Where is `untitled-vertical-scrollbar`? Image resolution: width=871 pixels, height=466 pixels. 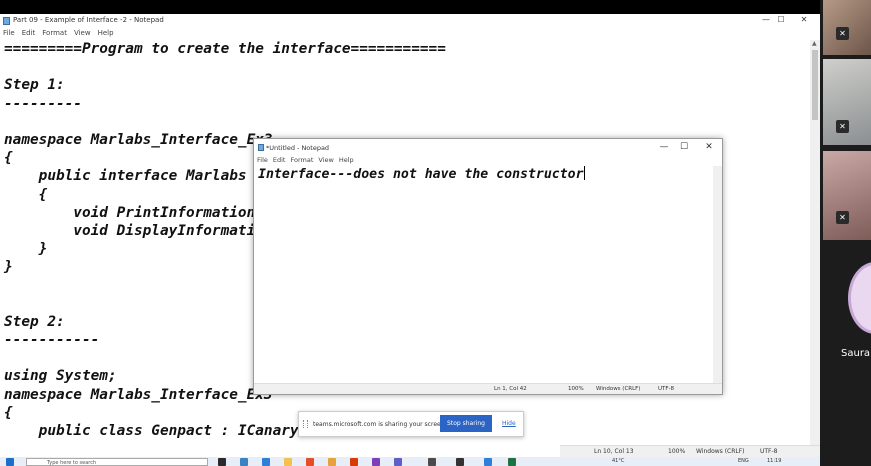 untitled-vertical-scrollbar is located at coordinates (717, 275).